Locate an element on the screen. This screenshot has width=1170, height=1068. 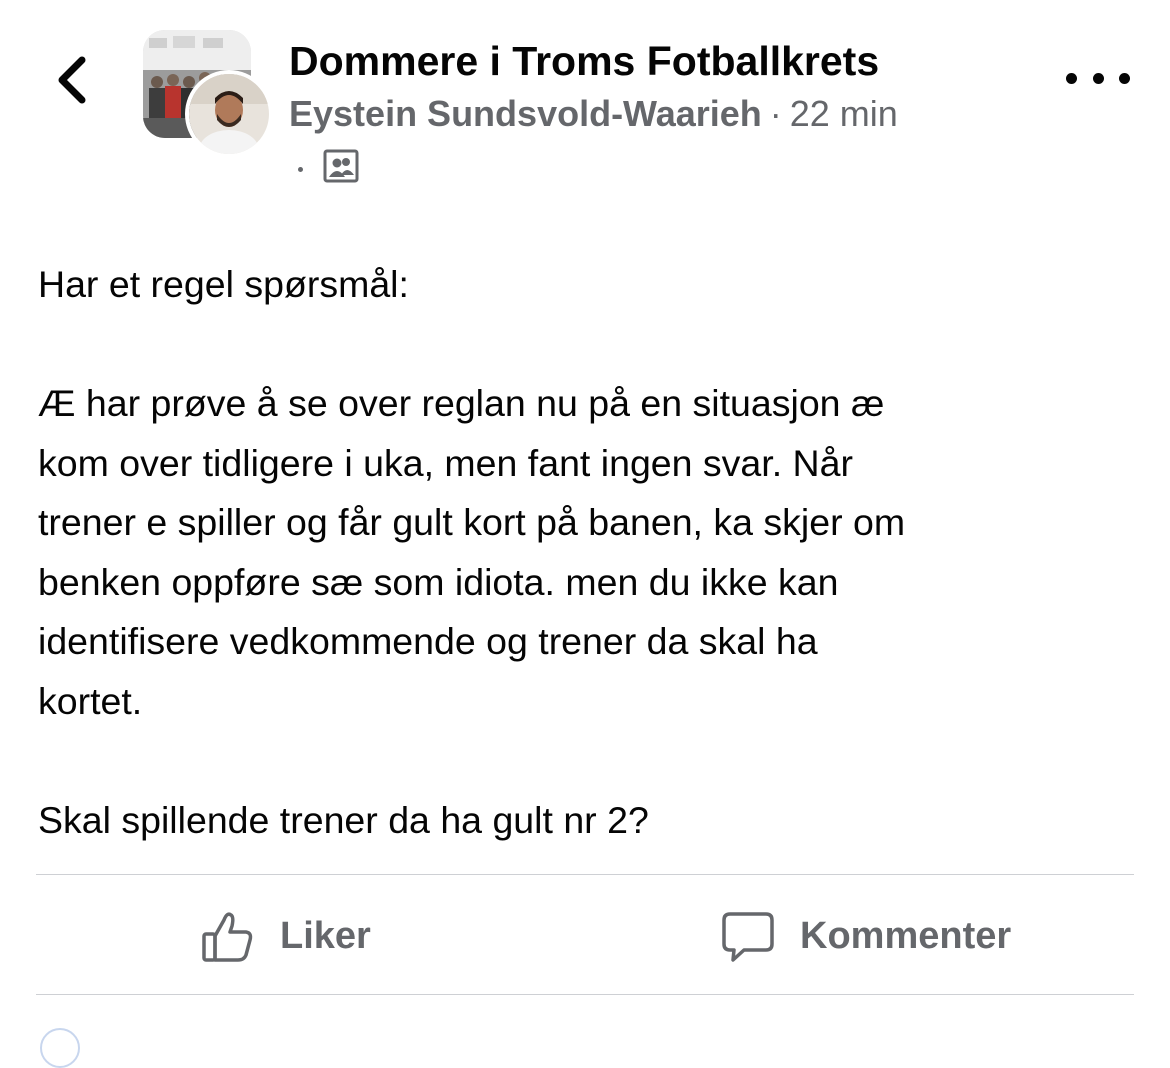
back-button is located at coordinates (72, 80).